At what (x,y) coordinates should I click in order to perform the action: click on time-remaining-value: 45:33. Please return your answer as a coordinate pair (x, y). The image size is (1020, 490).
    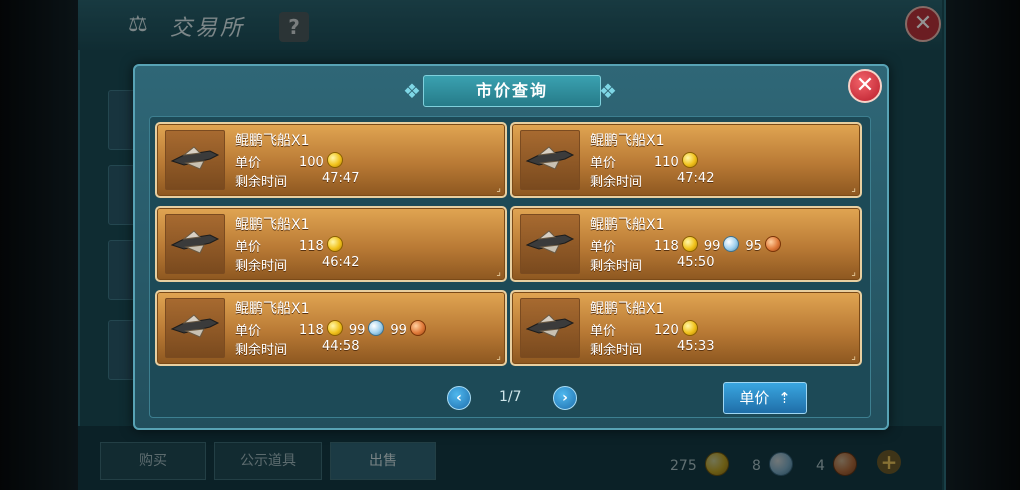
    Looking at the image, I should click on (696, 346).